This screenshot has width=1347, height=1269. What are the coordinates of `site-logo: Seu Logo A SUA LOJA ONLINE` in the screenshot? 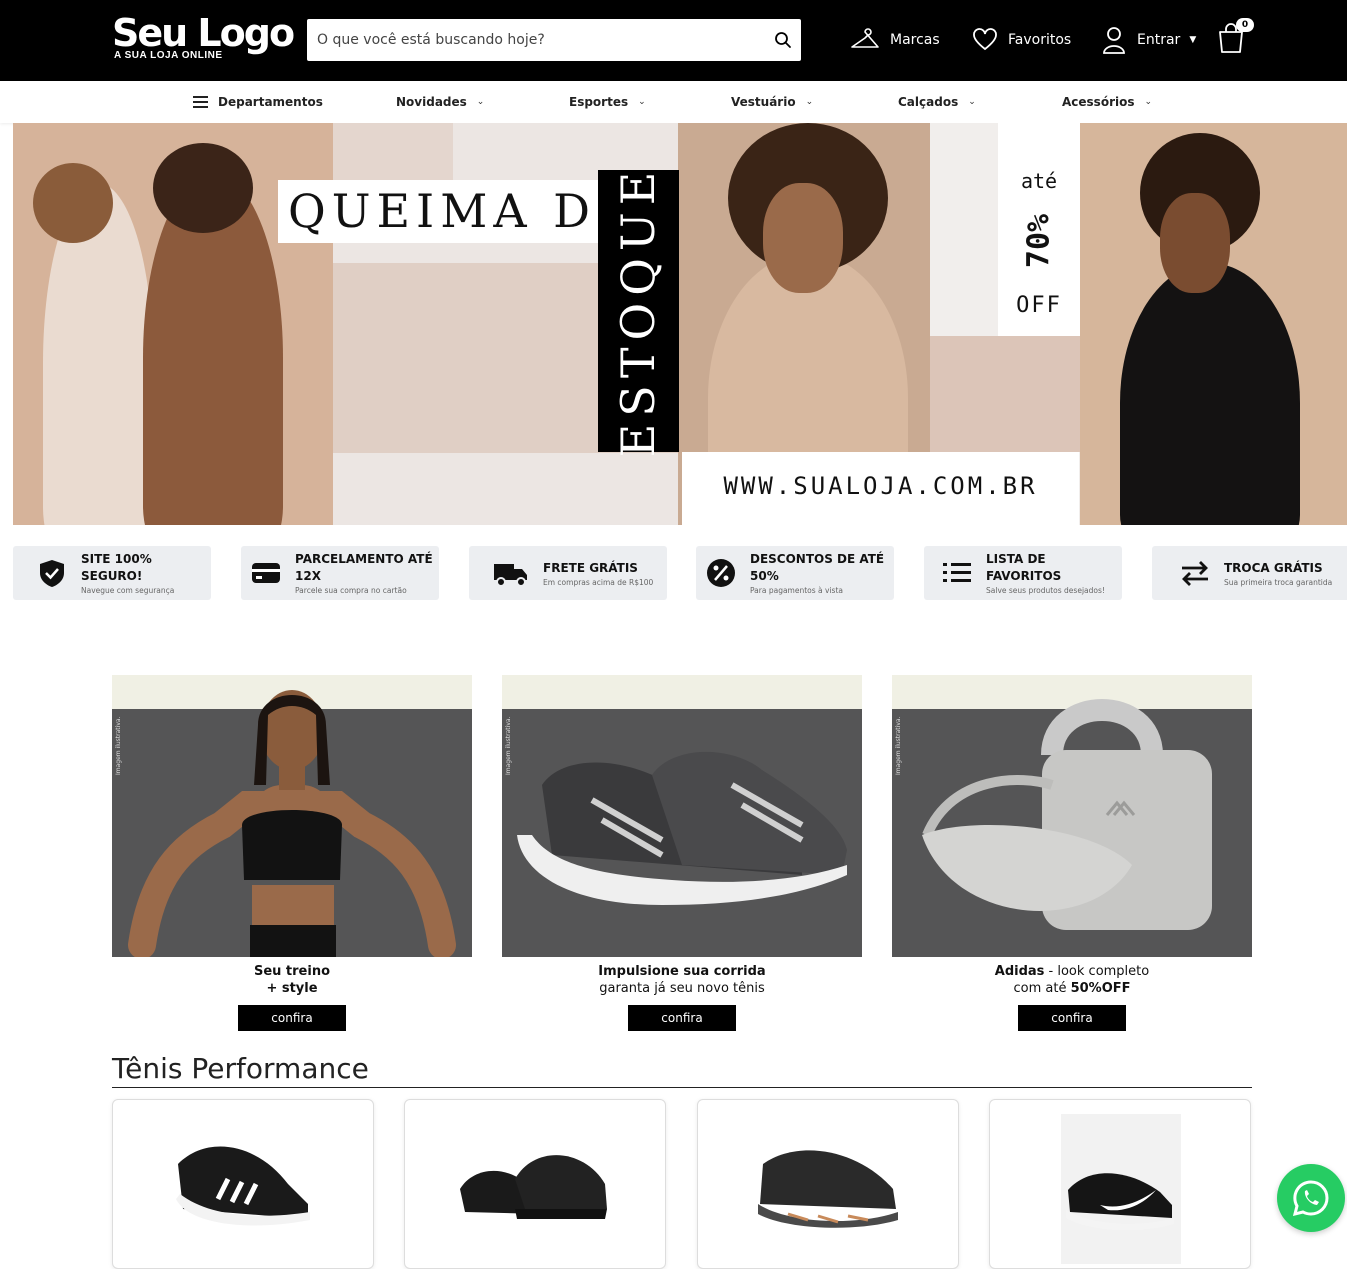 It's located at (203, 36).